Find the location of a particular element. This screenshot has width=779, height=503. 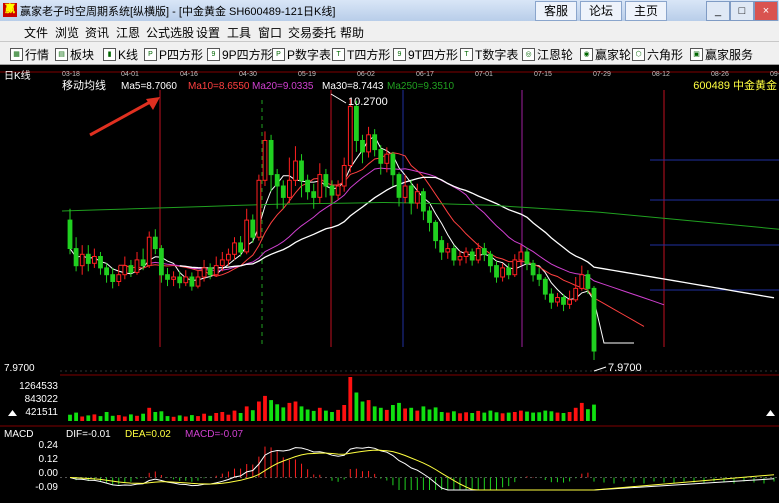

volume-axis-label: 1264533 is located at coordinates (38, 386).